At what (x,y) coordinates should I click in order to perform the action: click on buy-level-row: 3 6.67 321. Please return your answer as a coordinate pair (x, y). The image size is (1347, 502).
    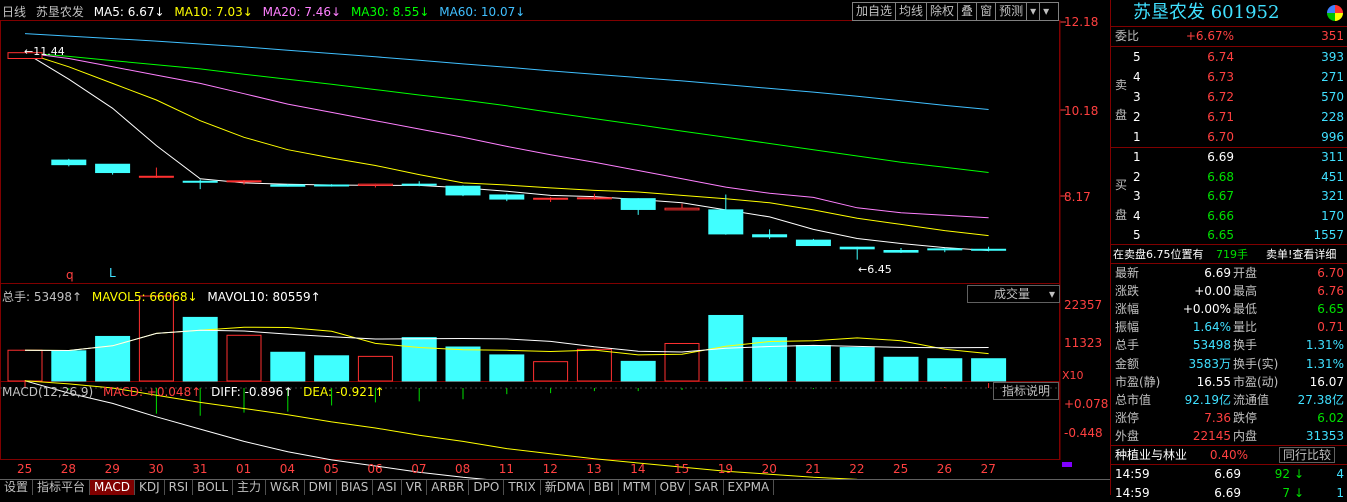
    Looking at the image, I should click on (1229, 196).